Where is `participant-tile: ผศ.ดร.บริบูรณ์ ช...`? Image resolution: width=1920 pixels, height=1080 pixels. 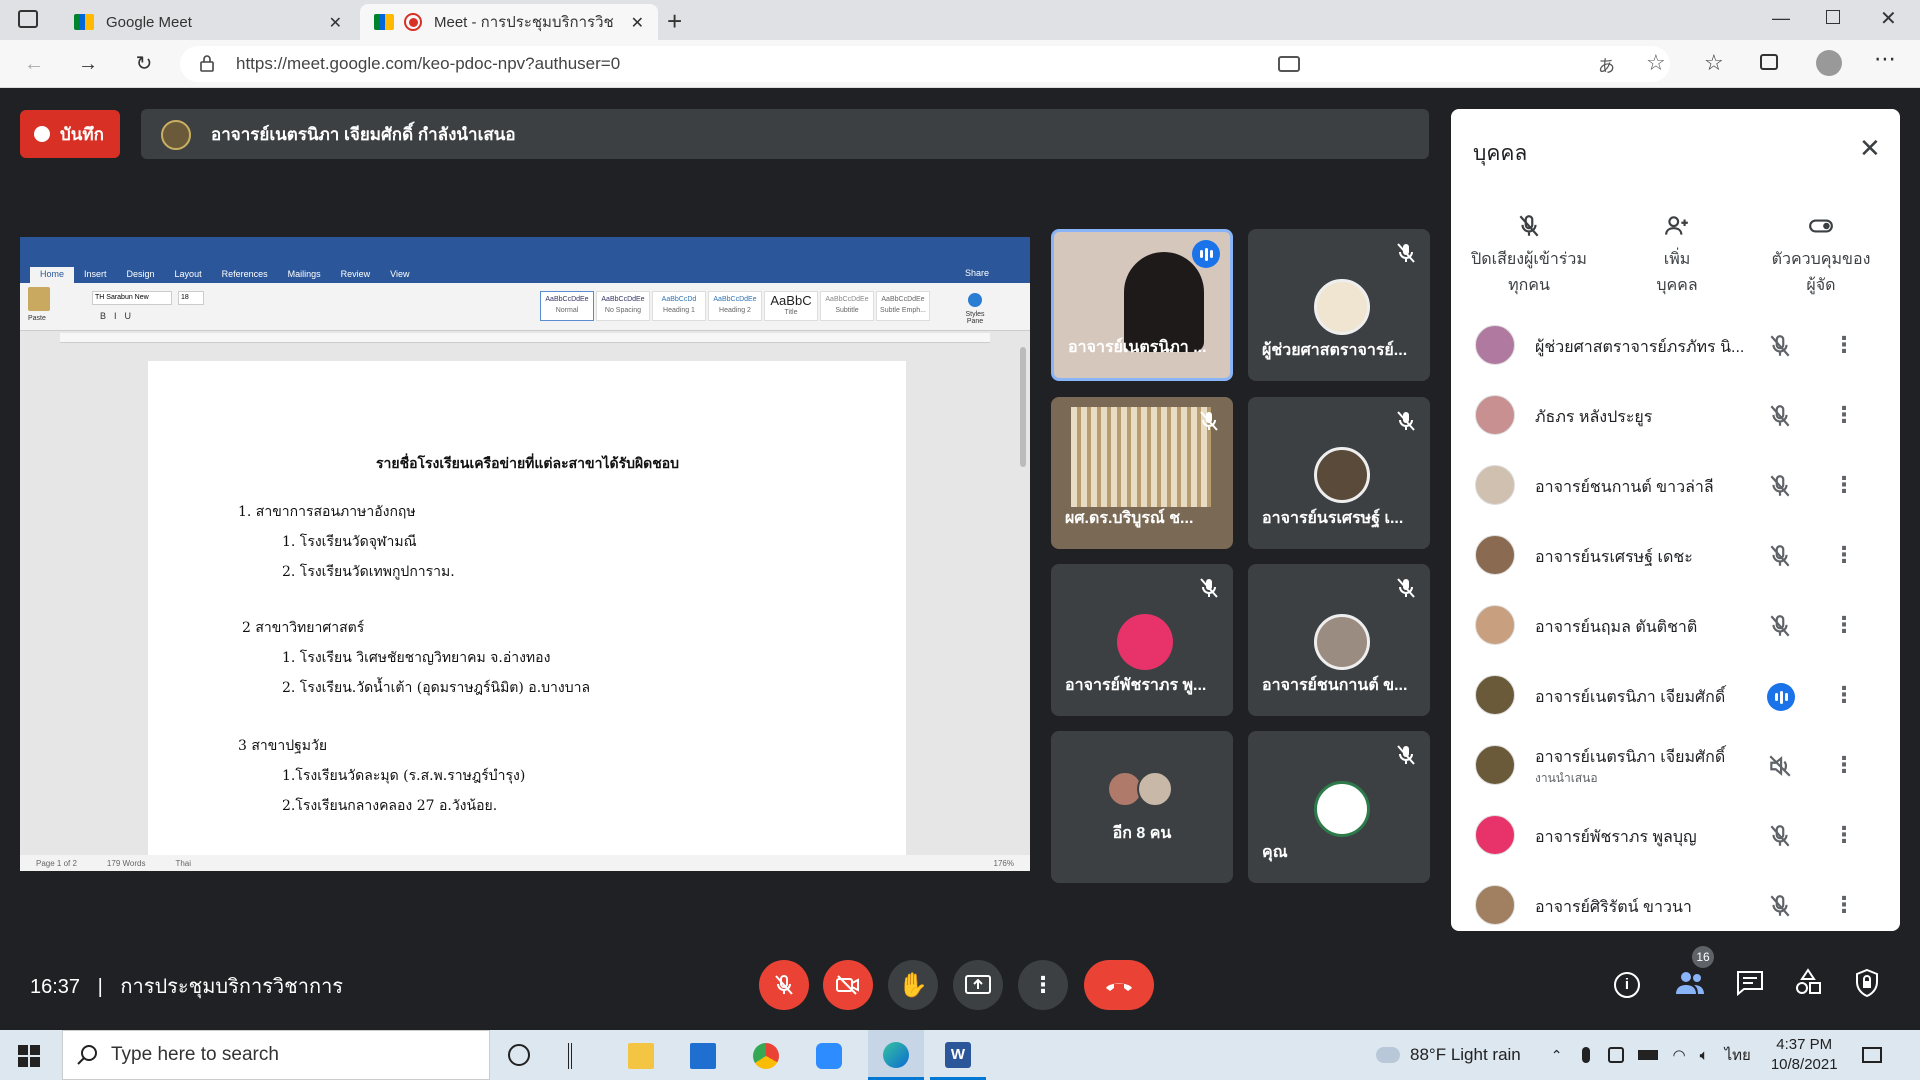
participant-tile: ผศ.ดร.บริบูรณ์ ช... is located at coordinates (1142, 473).